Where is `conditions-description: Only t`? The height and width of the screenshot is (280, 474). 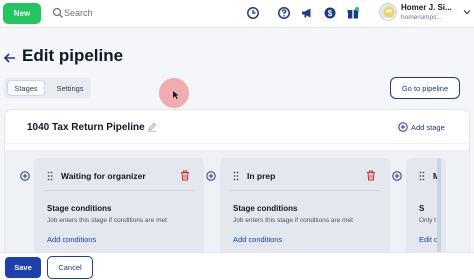
conditions-description: Only t is located at coordinates (427, 220).